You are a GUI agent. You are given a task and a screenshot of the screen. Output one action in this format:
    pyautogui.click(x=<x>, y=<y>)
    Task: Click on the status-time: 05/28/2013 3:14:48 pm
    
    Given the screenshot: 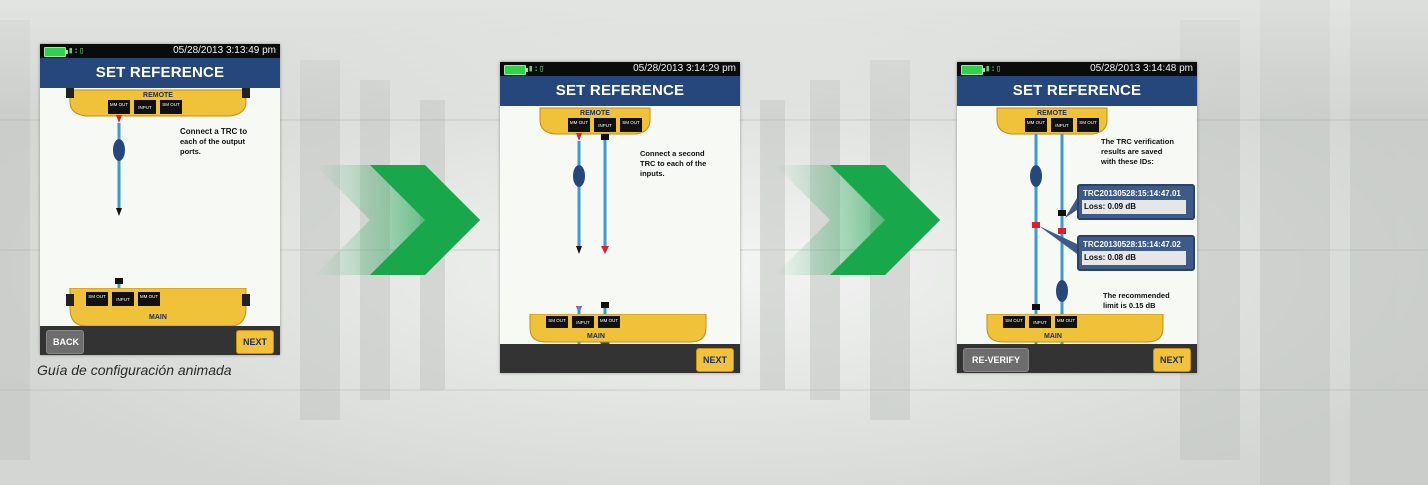 What is the action you would take?
    pyautogui.click(x=1141, y=68)
    